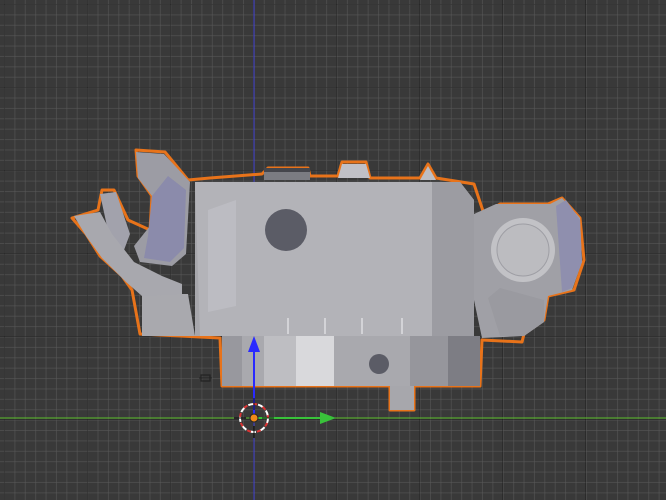  I want to click on mesh-bottom-tab, so click(402, 398).